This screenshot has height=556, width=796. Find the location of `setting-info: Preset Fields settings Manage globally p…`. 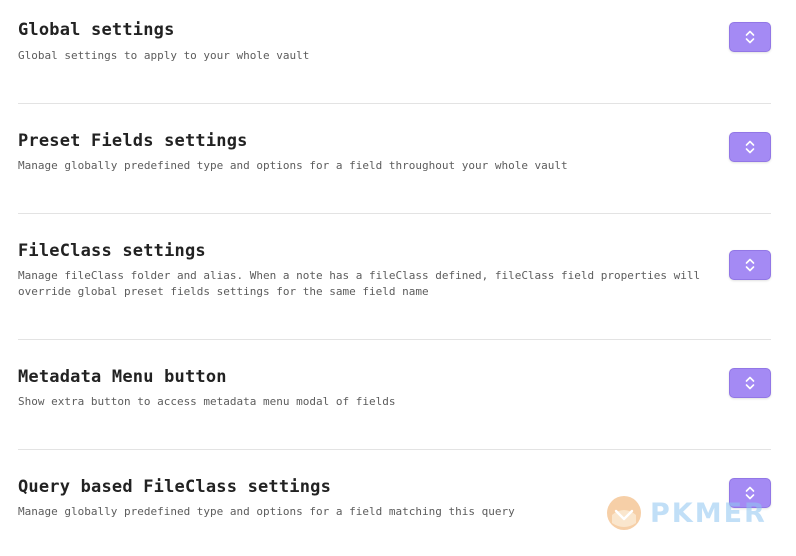

setting-info: Preset Fields settings Manage globally p… is located at coordinates (368, 139).